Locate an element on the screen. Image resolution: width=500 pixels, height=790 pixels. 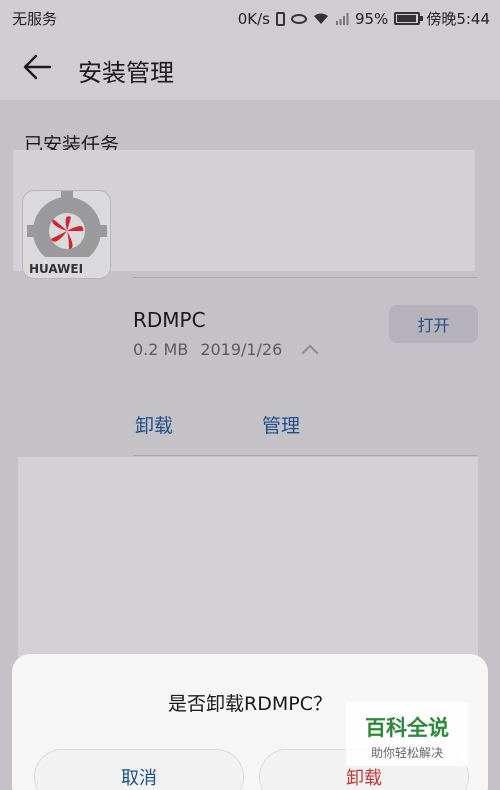
uninstall-link: 卸载 is located at coordinates (154, 424).